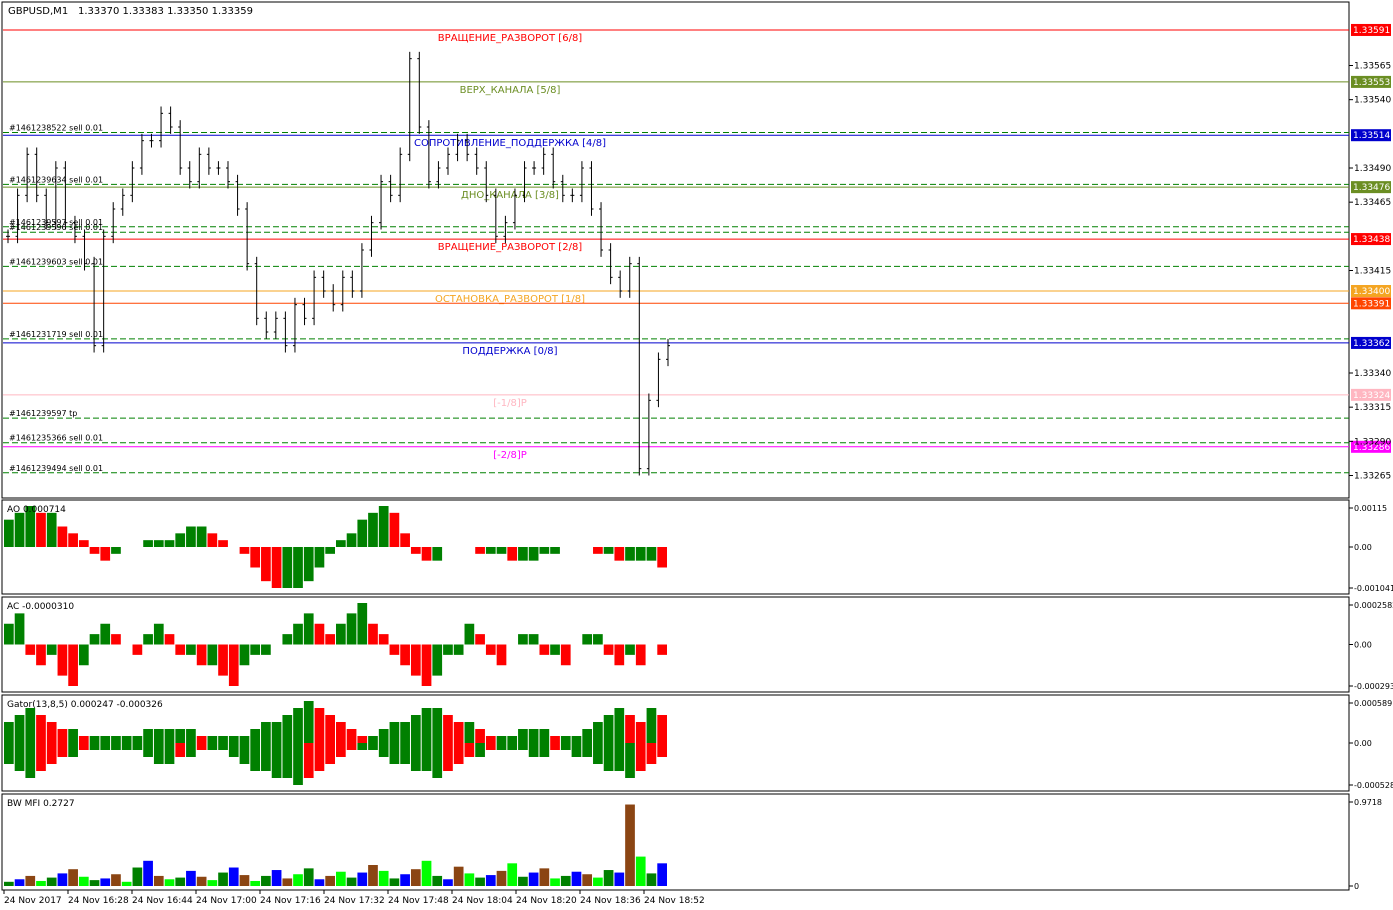 This screenshot has height=910, width=1393. Describe the element at coordinates (354, 901) in the screenshot. I see `time-label: 24 Nov 17:32` at that location.